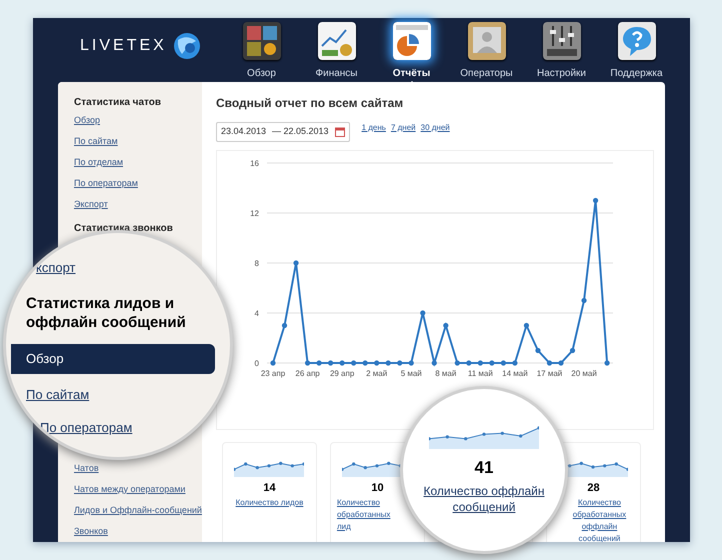 This screenshot has width=722, height=560. Describe the element at coordinates (515, 373) in the screenshot. I see `x-tick-label: 14 май` at that location.